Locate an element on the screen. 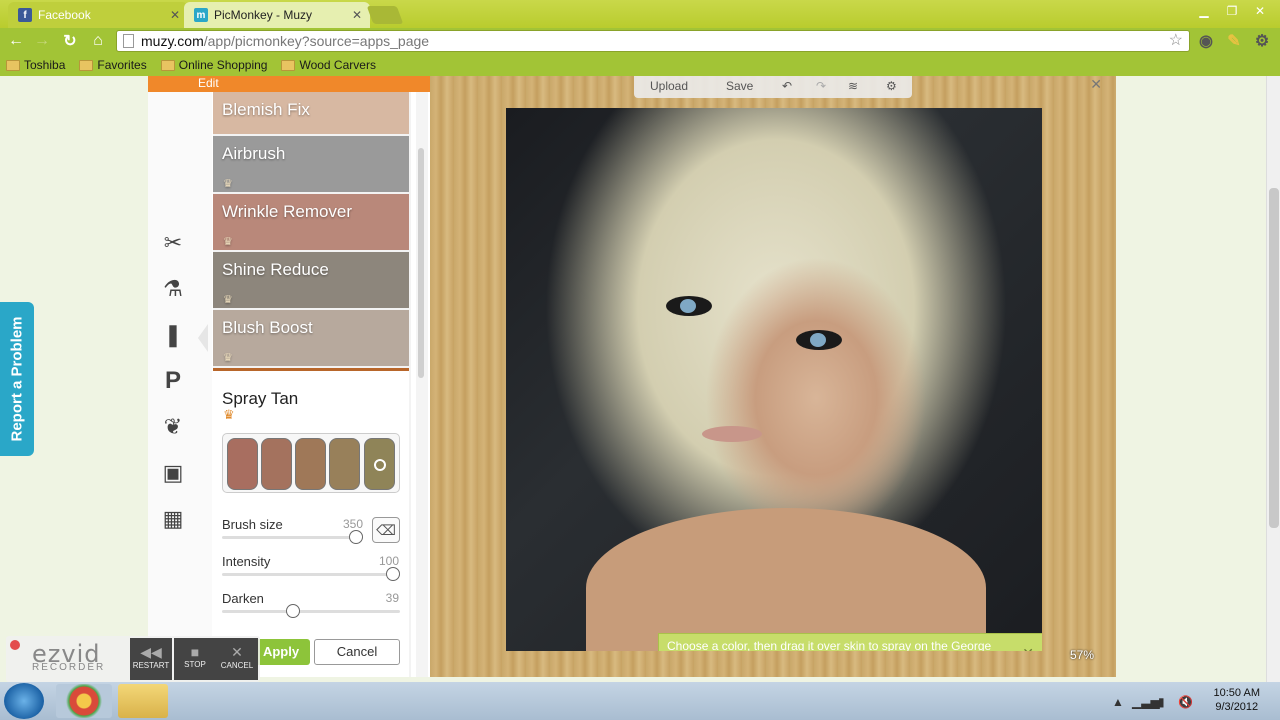 The image size is (1280, 720). edit-header-label: Edit is located at coordinates (208, 83).